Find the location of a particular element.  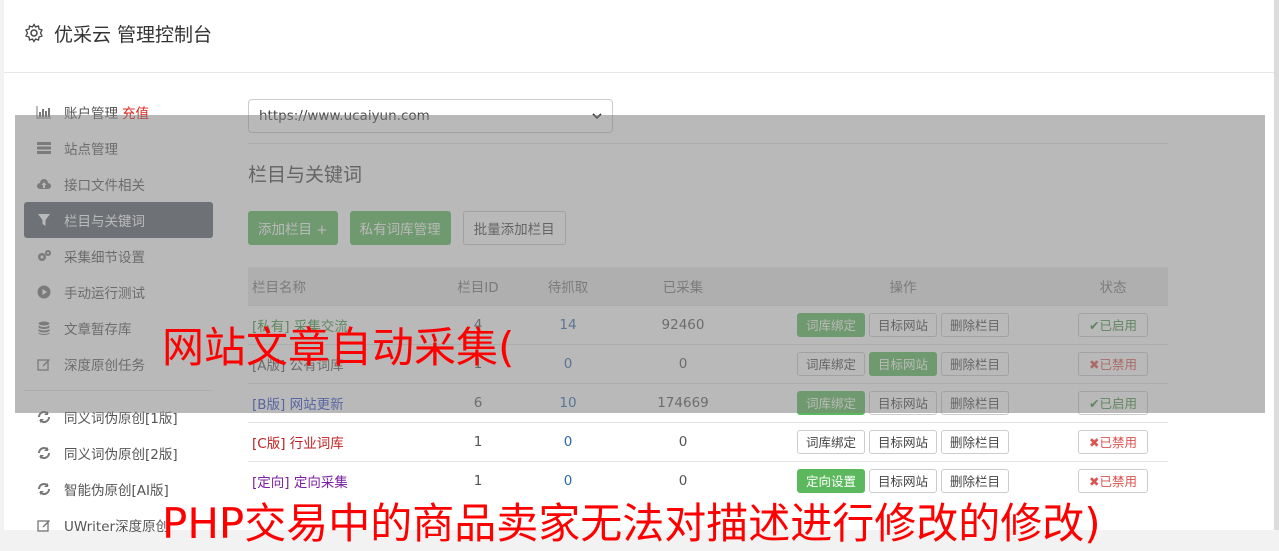

divider is located at coordinates (708, 143).